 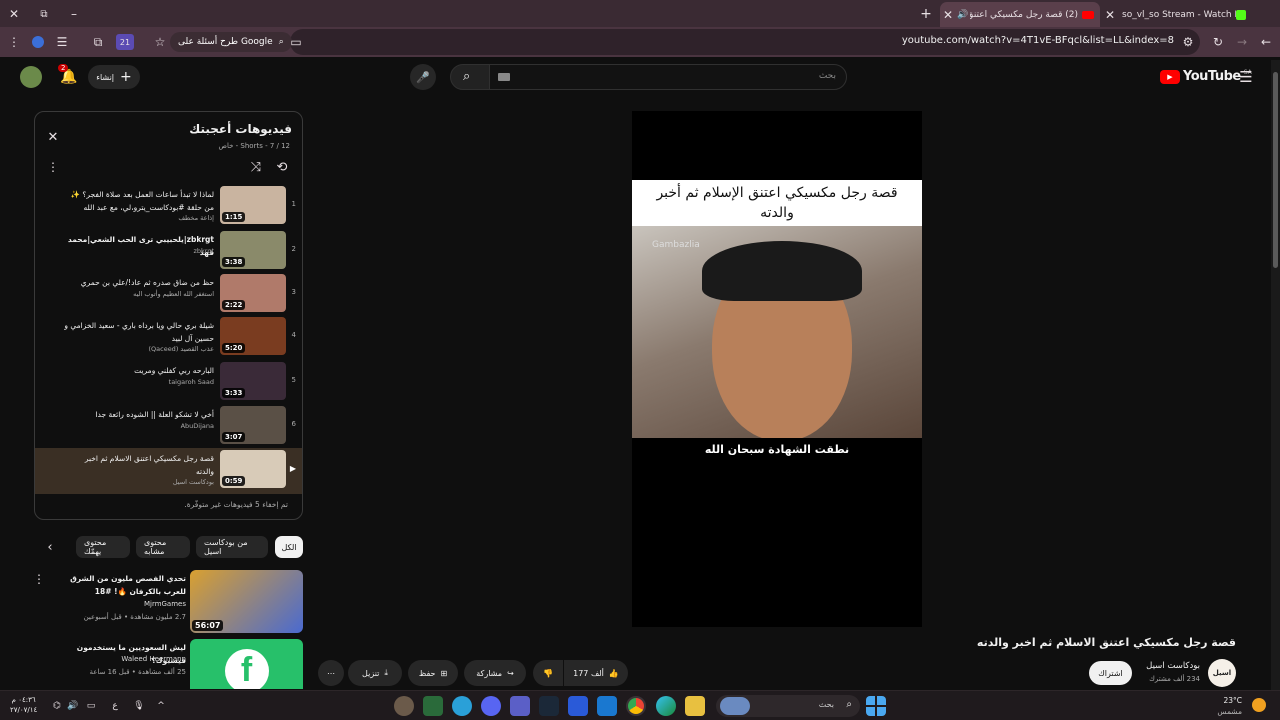 I want to click on minimize-window-icon: –, so click(x=74, y=14).